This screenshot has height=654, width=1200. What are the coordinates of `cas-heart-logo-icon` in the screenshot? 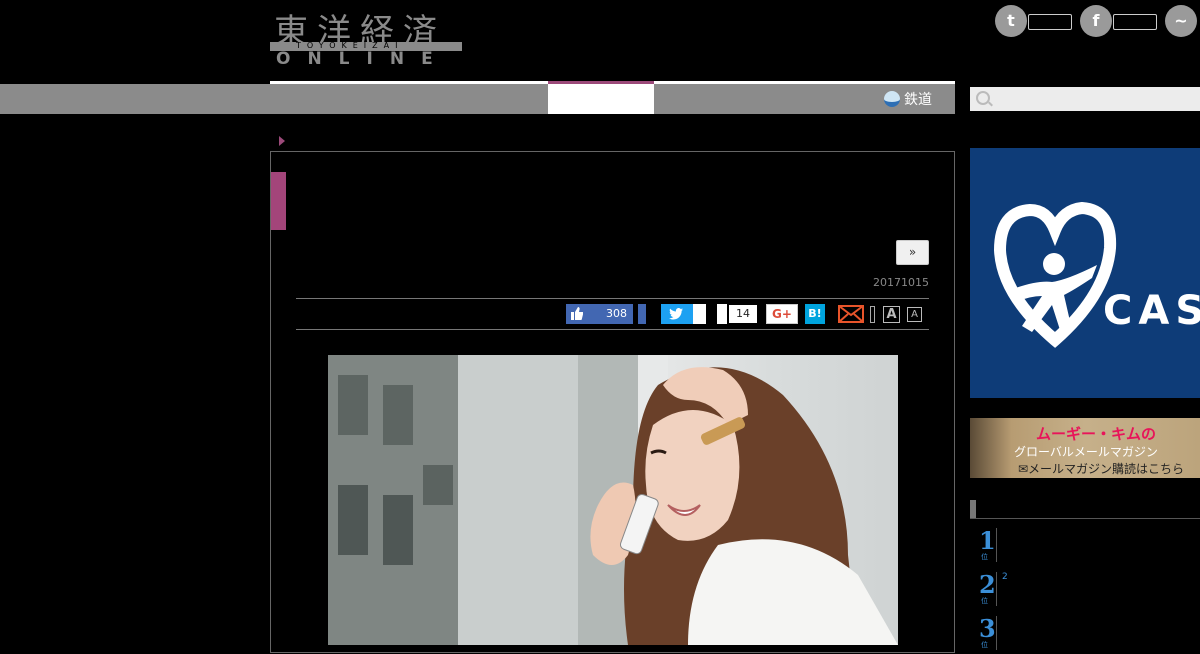 It's located at (1055, 274).